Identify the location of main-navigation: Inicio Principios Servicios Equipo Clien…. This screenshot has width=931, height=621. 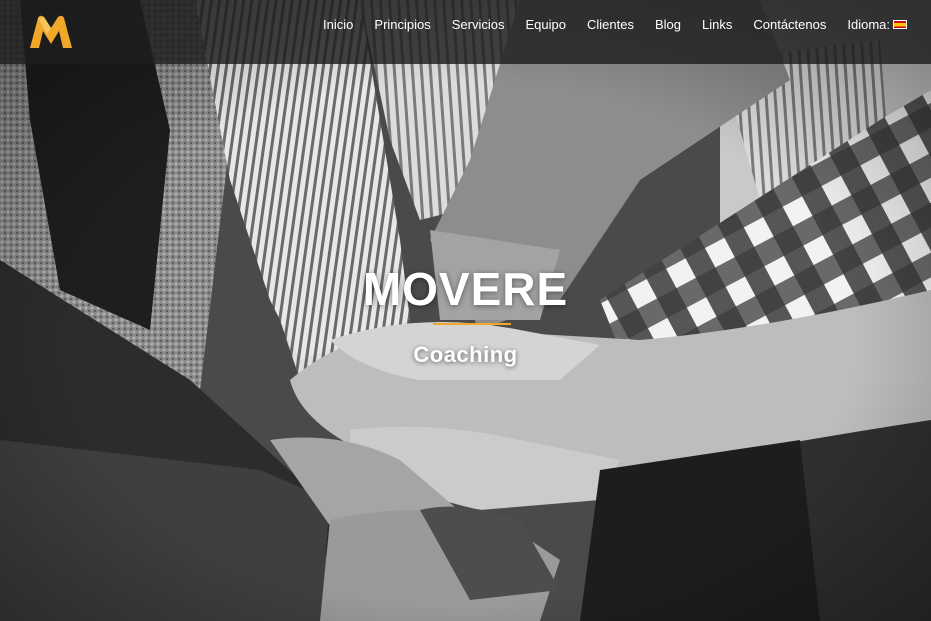
(604, 24).